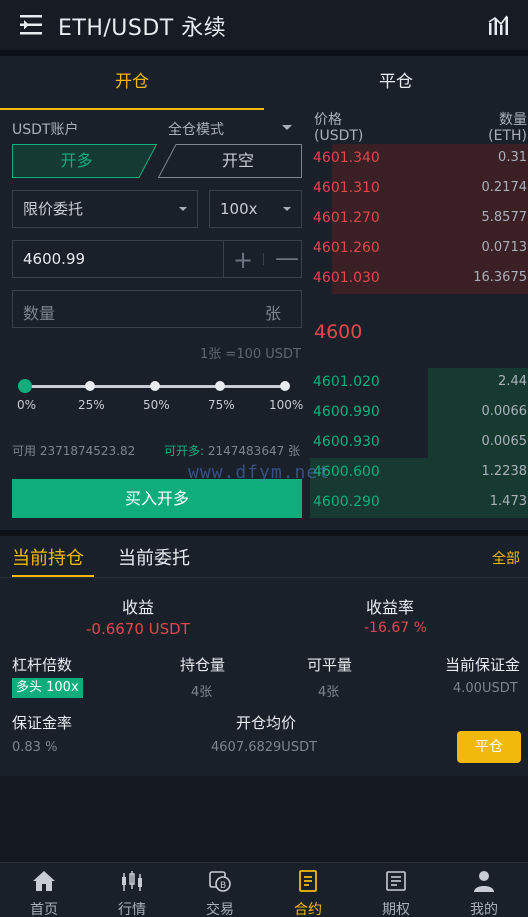 The width and height of the screenshot is (528, 917). Describe the element at coordinates (419, 279) in the screenshot. I see `ask-row: 4601.030 16.3675` at that location.